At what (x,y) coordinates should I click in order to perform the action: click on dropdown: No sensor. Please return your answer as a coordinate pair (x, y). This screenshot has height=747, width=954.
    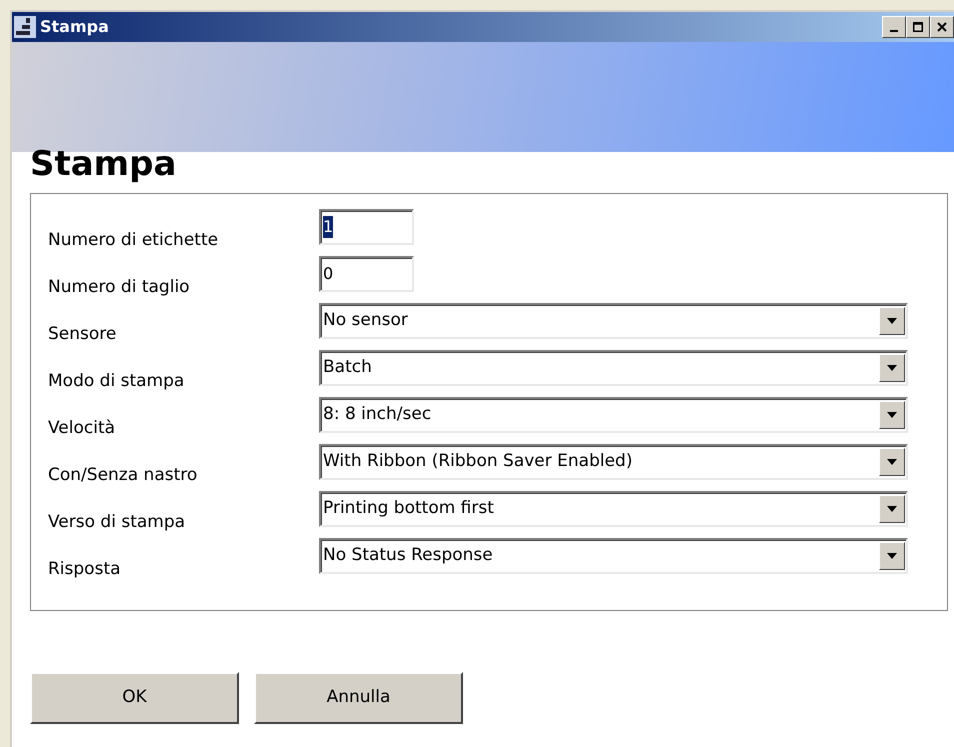
    Looking at the image, I should click on (613, 321).